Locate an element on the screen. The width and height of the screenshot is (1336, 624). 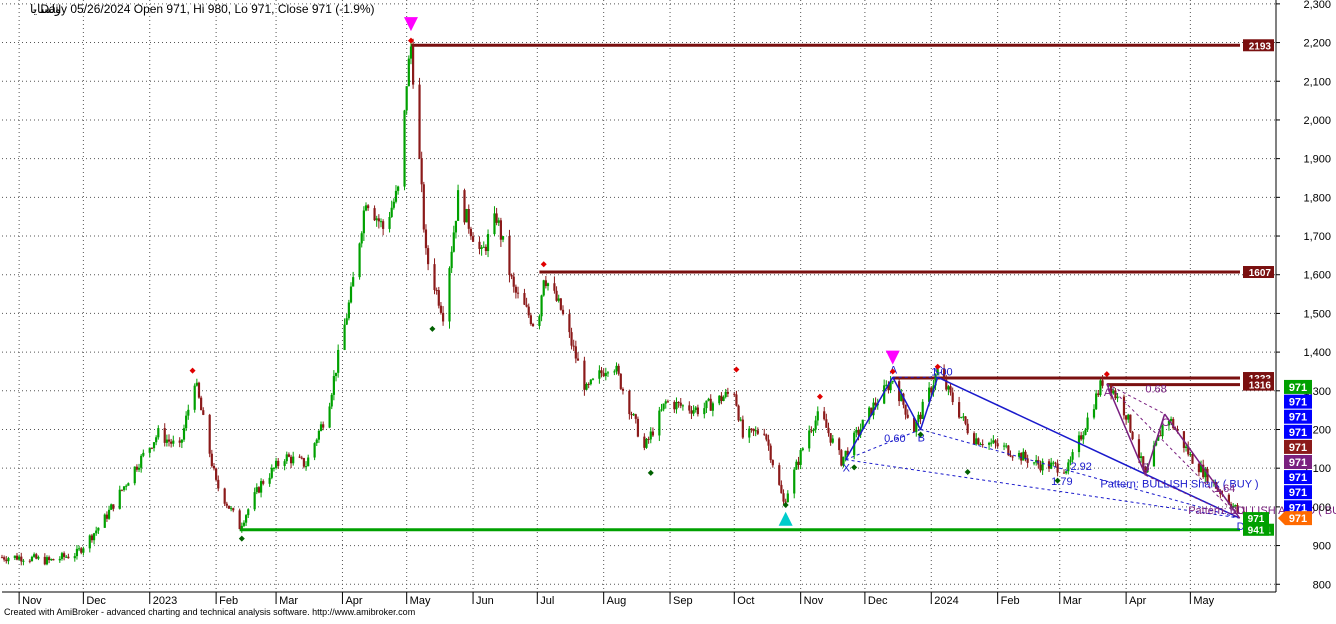
x-tick-label: Dec is located at coordinates (96, 601).